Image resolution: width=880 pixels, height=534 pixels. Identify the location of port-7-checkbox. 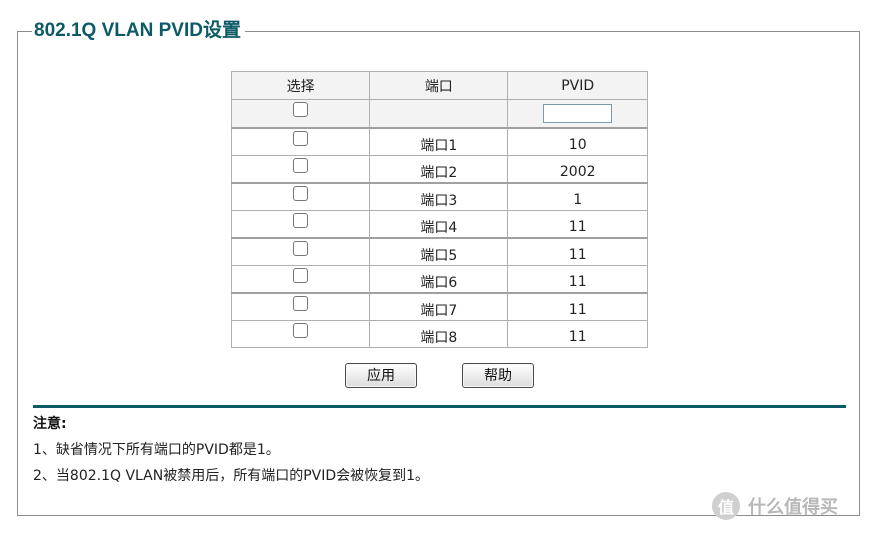
(301, 303).